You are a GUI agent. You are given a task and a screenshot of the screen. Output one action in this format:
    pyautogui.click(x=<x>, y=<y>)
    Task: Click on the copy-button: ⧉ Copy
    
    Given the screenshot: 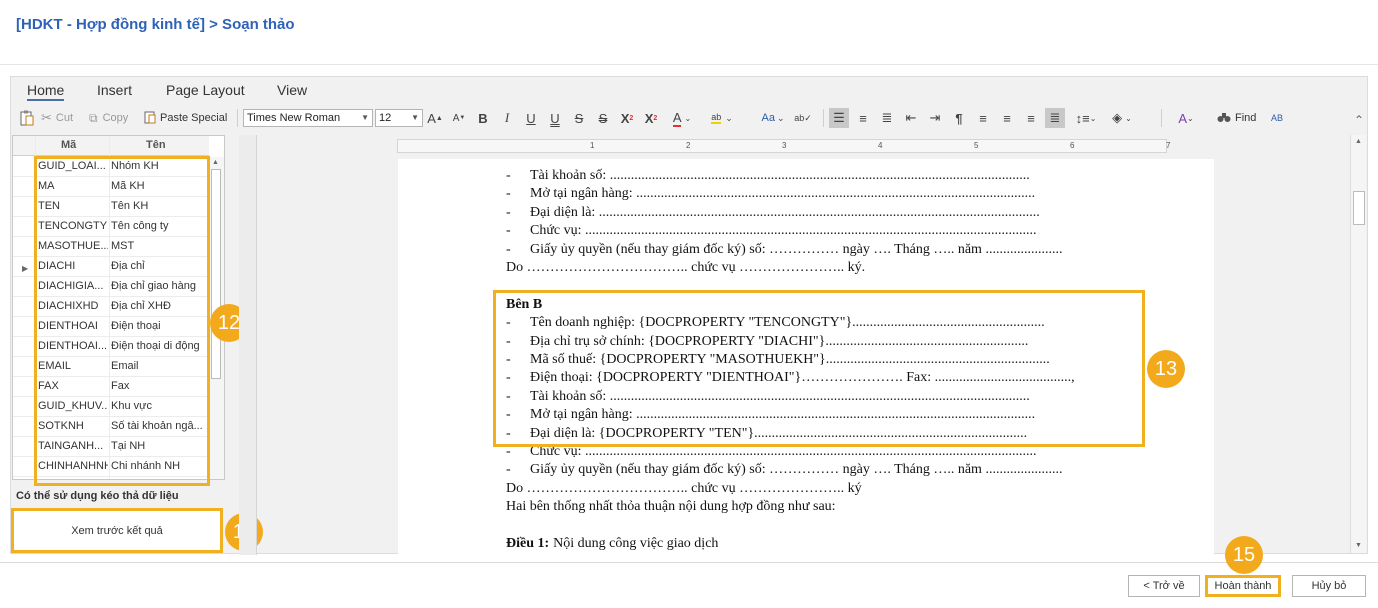 What is the action you would take?
    pyautogui.click(x=108, y=118)
    